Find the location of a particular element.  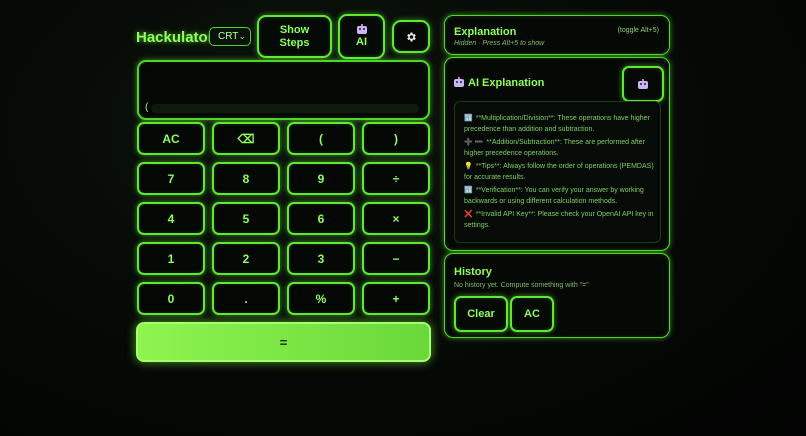

settings-button is located at coordinates (411, 36).